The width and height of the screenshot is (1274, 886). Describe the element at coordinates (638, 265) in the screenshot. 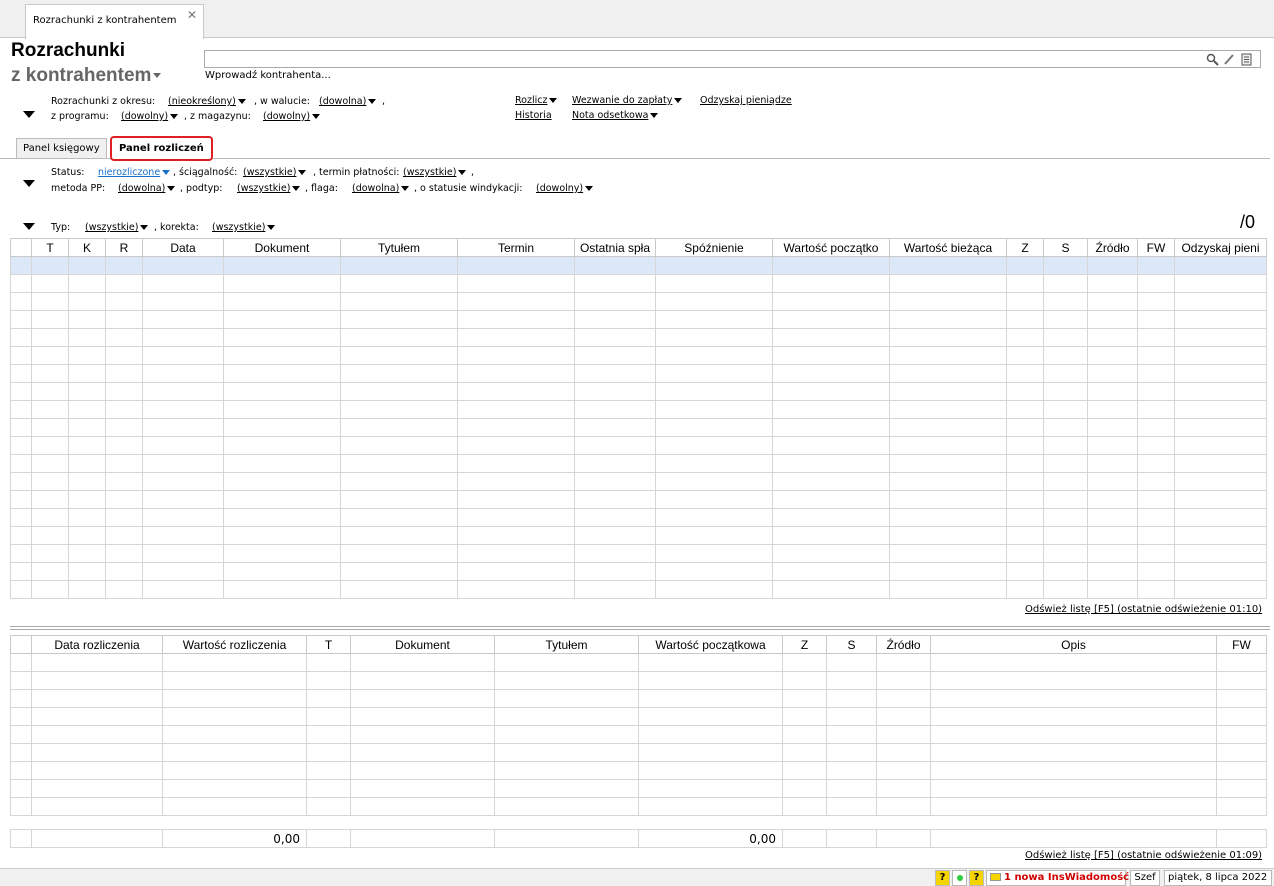

I see `table-row-selected` at that location.